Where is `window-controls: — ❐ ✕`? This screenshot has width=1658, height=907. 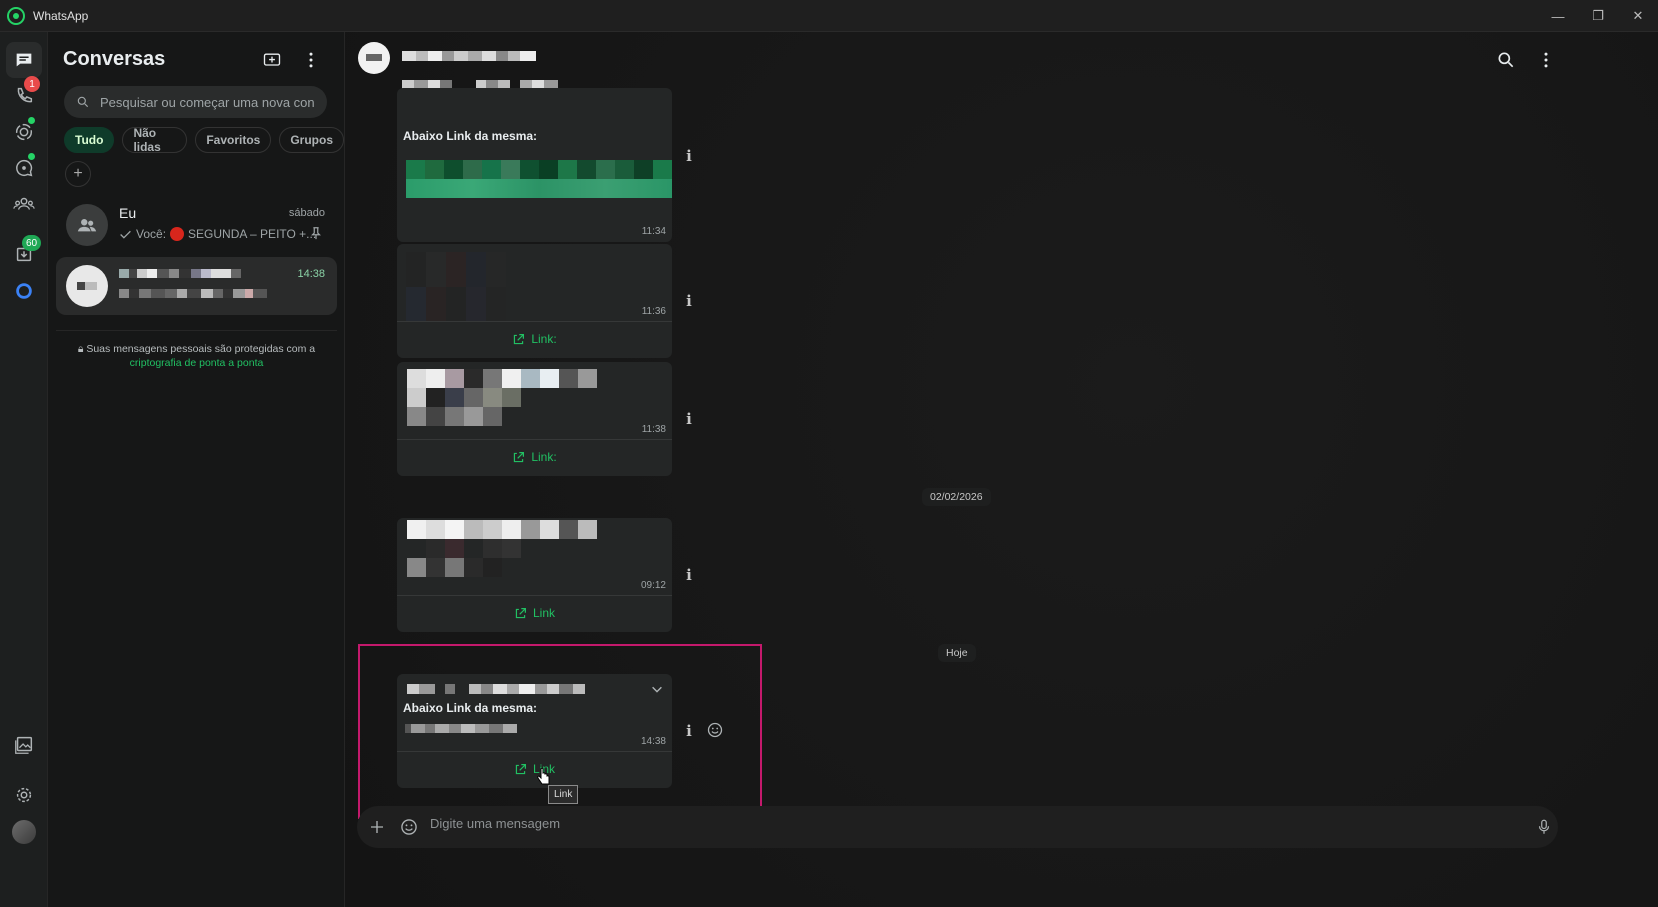 window-controls: — ❐ ✕ is located at coordinates (1598, 16).